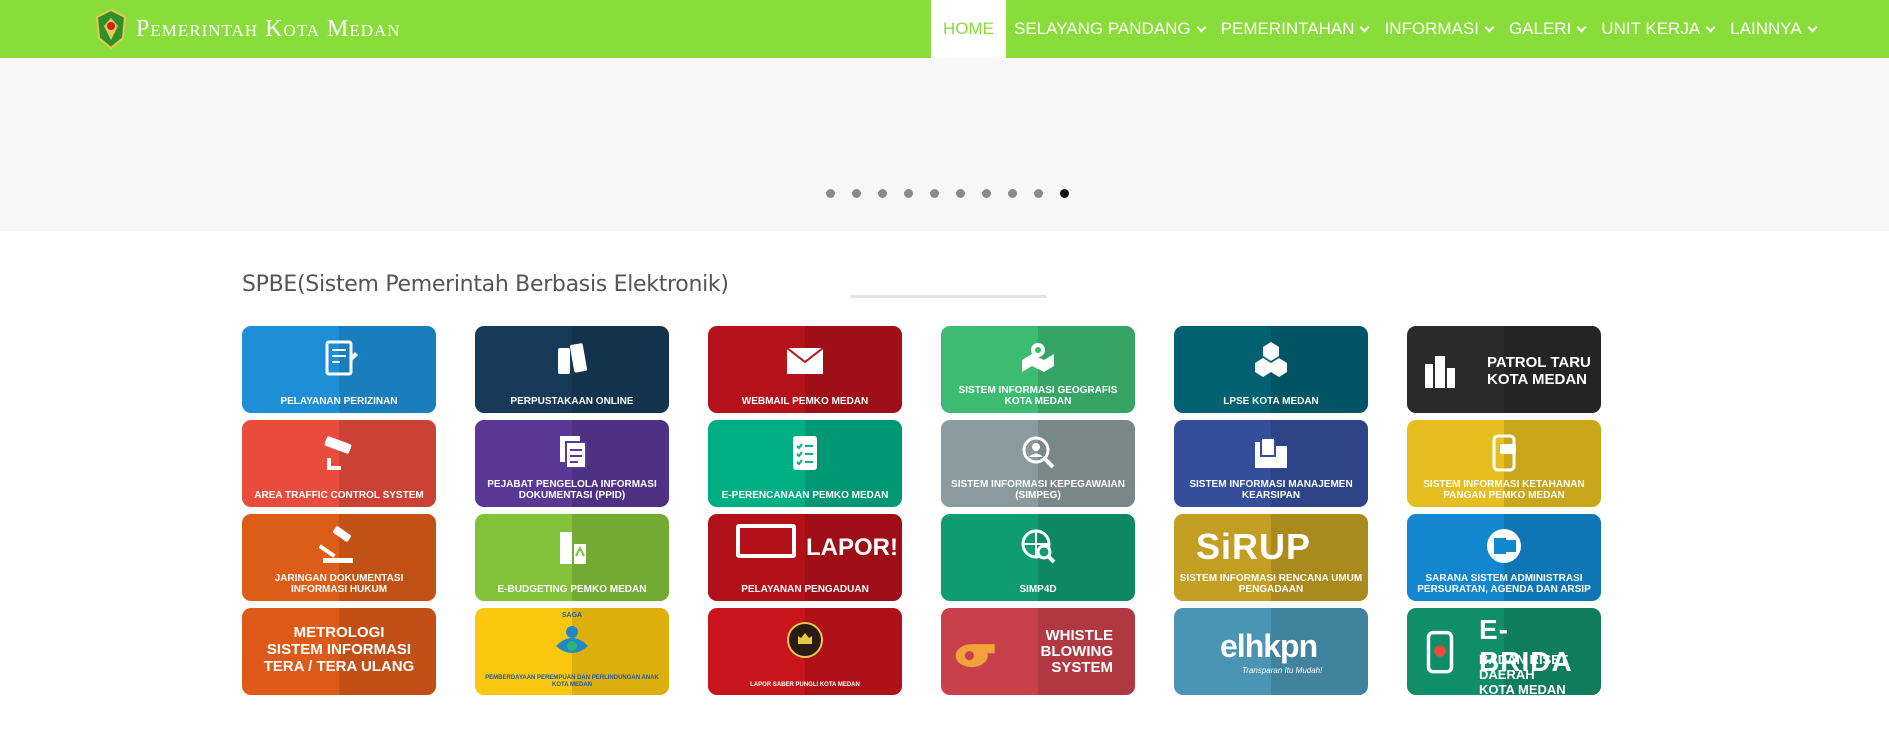 Image resolution: width=1889 pixels, height=754 pixels. Describe the element at coordinates (572, 615) in the screenshot. I see `tile-top-label: SAGA` at that location.